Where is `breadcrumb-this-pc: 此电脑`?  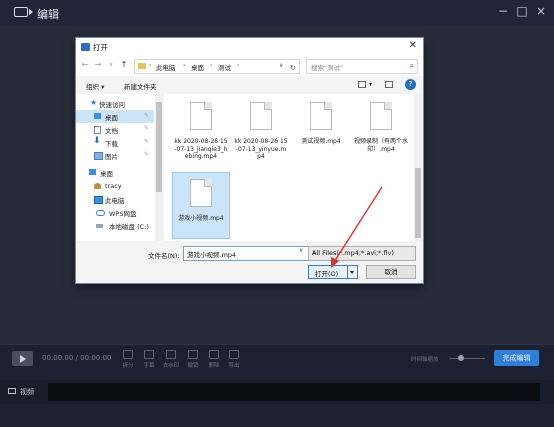
breadcrumb-this-pc: 此电脑 is located at coordinates (166, 67).